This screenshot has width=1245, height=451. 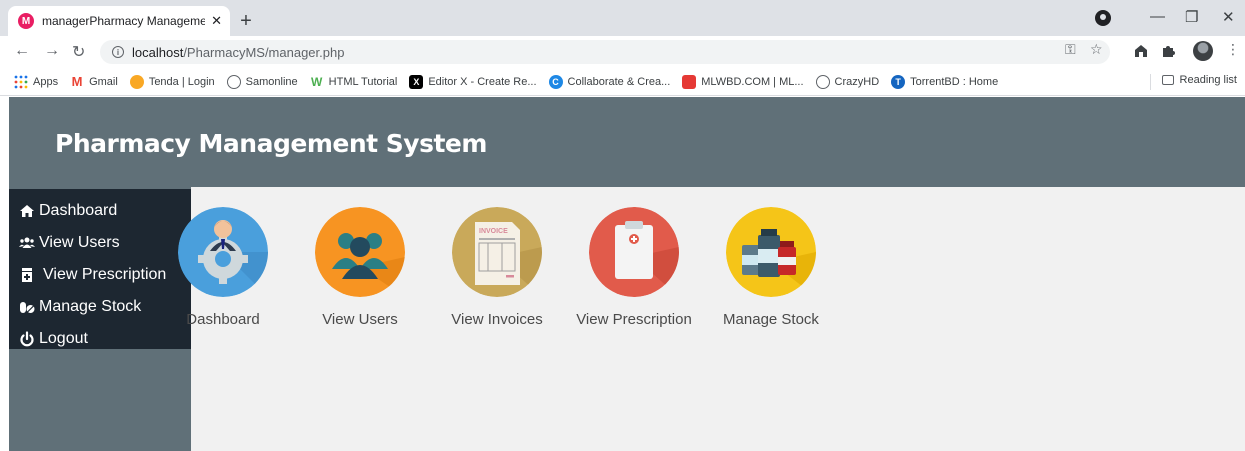 What do you see at coordinates (271, 81) in the screenshot?
I see `bookmark-label: Samonline` at bounding box center [271, 81].